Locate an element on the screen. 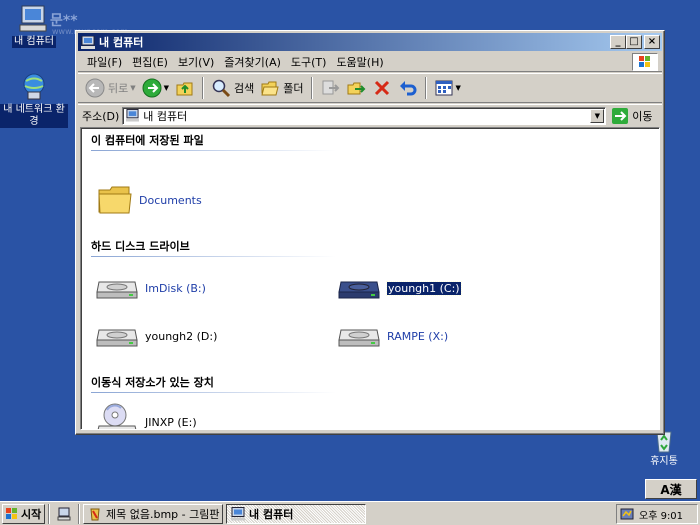 This screenshot has width=700, height=525. forward-button: ▼ is located at coordinates (155, 88).